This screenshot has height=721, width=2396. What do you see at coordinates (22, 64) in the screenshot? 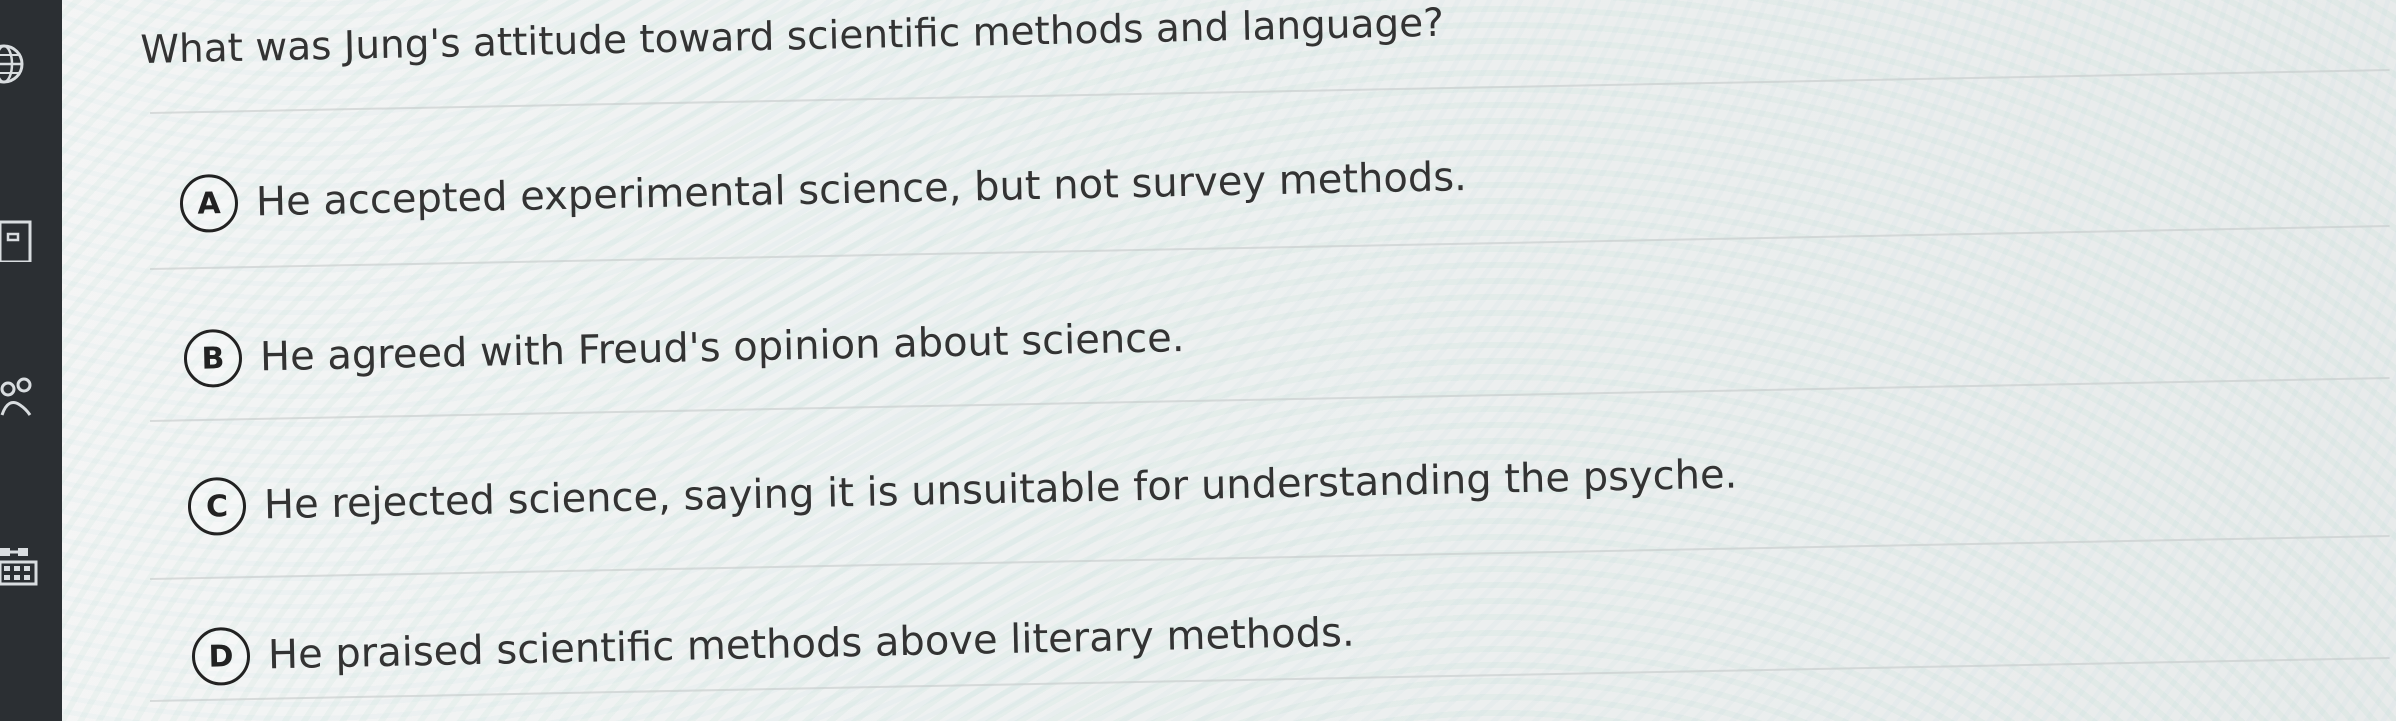
I see `globe-icon` at bounding box center [22, 64].